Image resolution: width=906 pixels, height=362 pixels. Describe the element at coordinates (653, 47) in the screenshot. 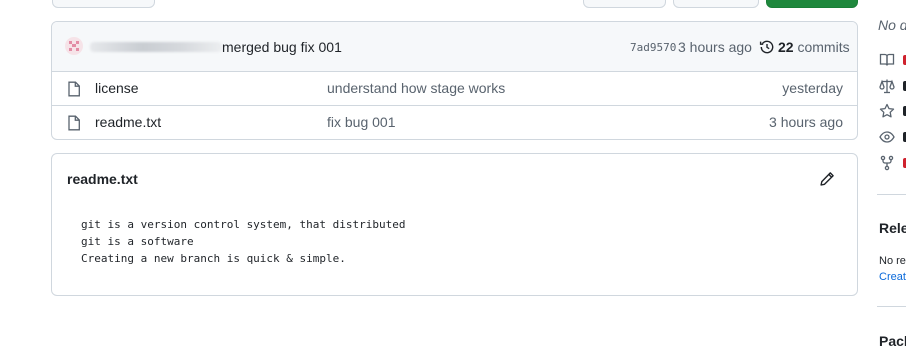

I see `commit-sha-link: 7ad9570` at that location.